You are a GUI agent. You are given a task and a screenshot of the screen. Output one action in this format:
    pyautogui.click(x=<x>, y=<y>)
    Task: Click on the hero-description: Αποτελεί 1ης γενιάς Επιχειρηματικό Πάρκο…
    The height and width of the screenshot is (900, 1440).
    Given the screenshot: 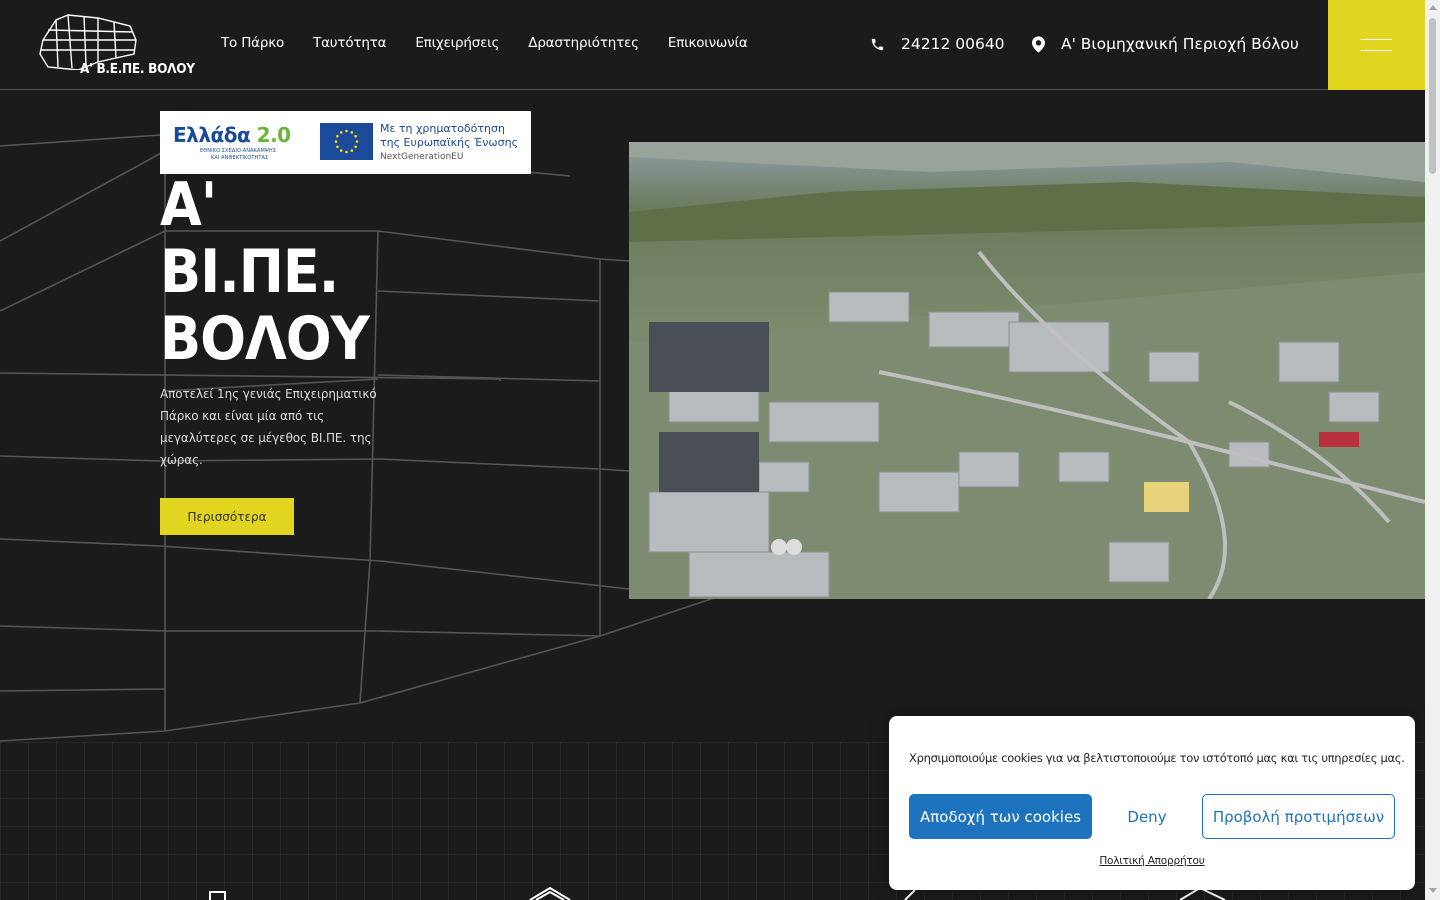 What is the action you would take?
    pyautogui.click(x=268, y=427)
    